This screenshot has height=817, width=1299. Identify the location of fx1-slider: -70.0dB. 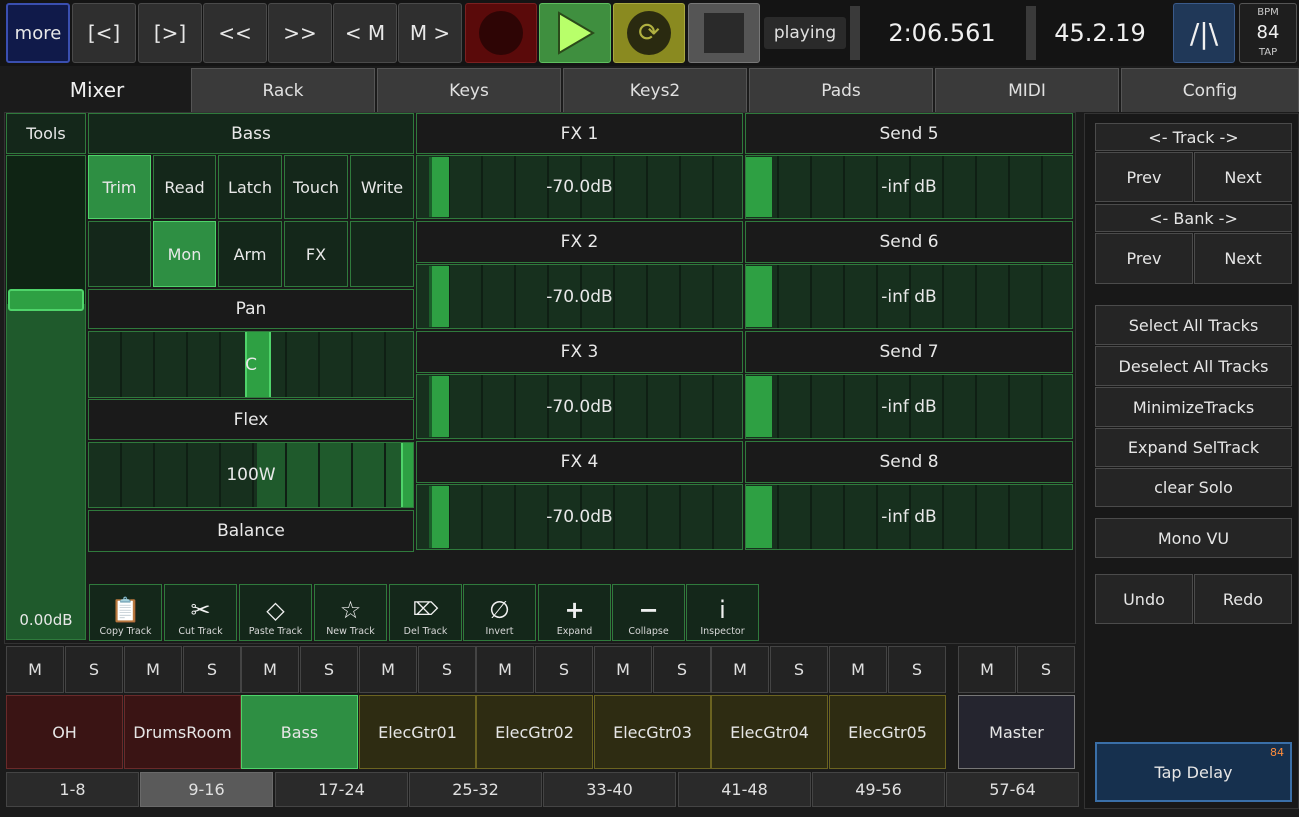
(579, 187).